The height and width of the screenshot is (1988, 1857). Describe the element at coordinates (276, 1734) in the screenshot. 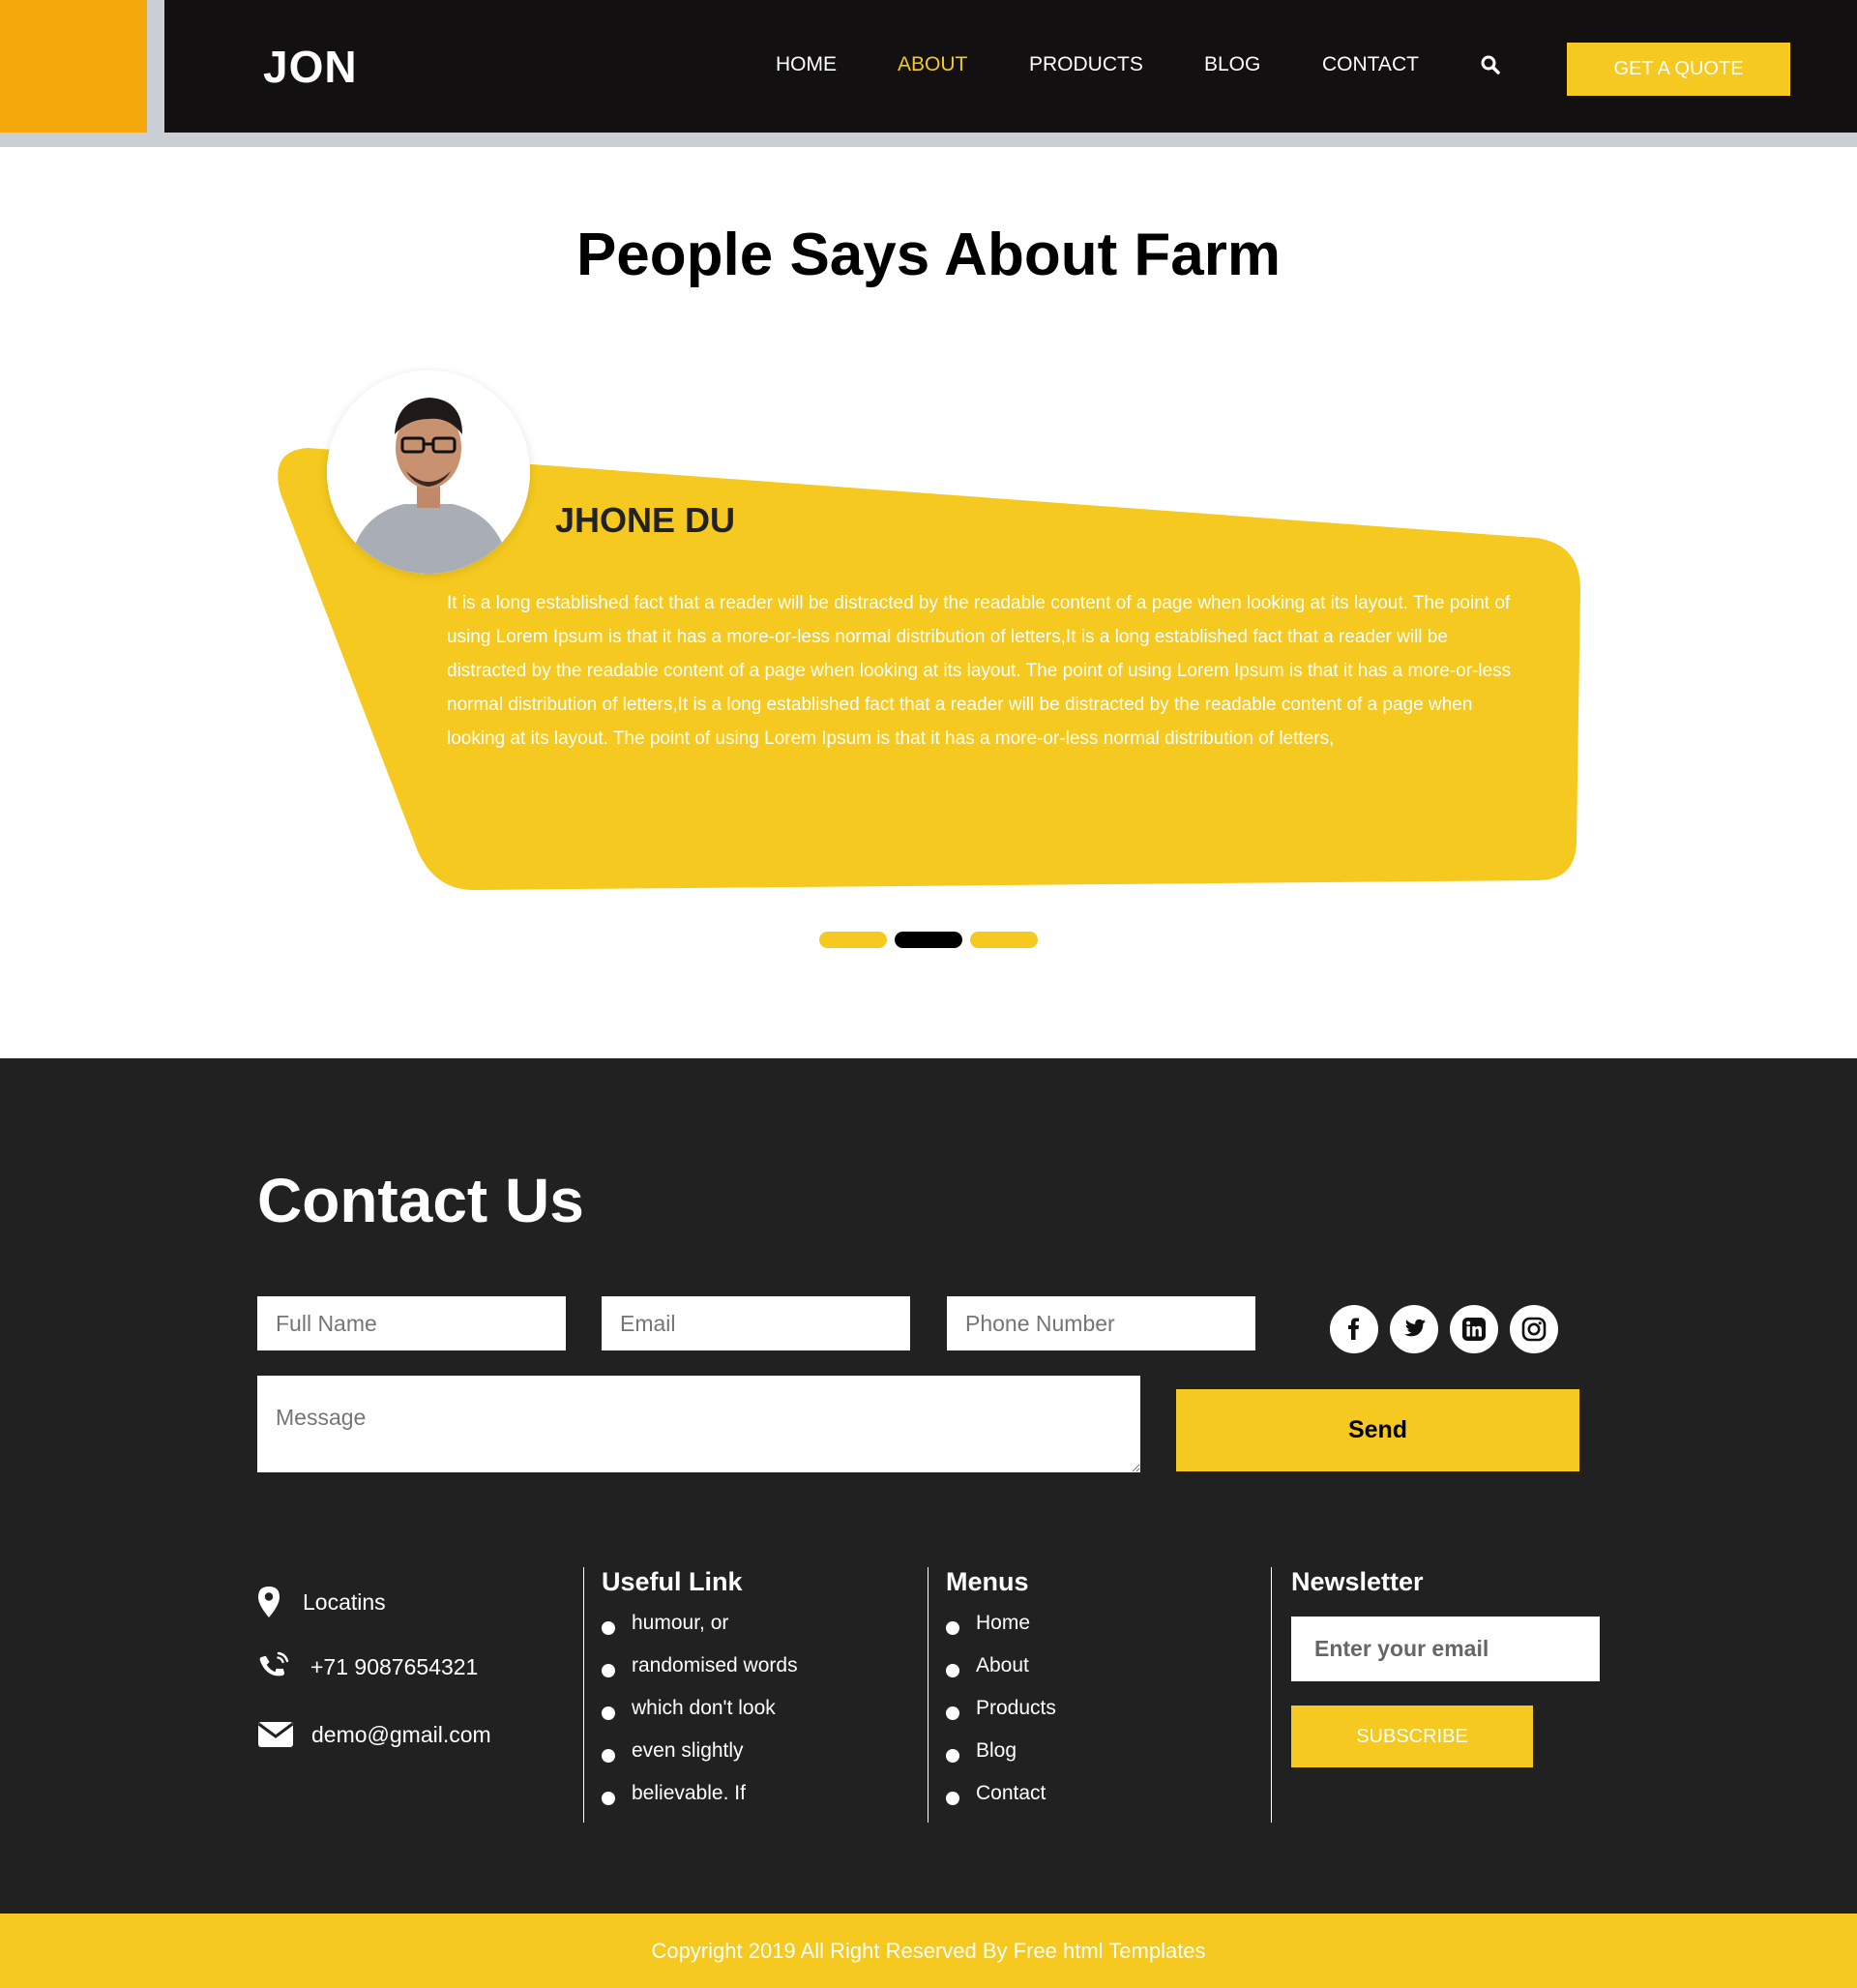

I see `envelope-icon` at that location.